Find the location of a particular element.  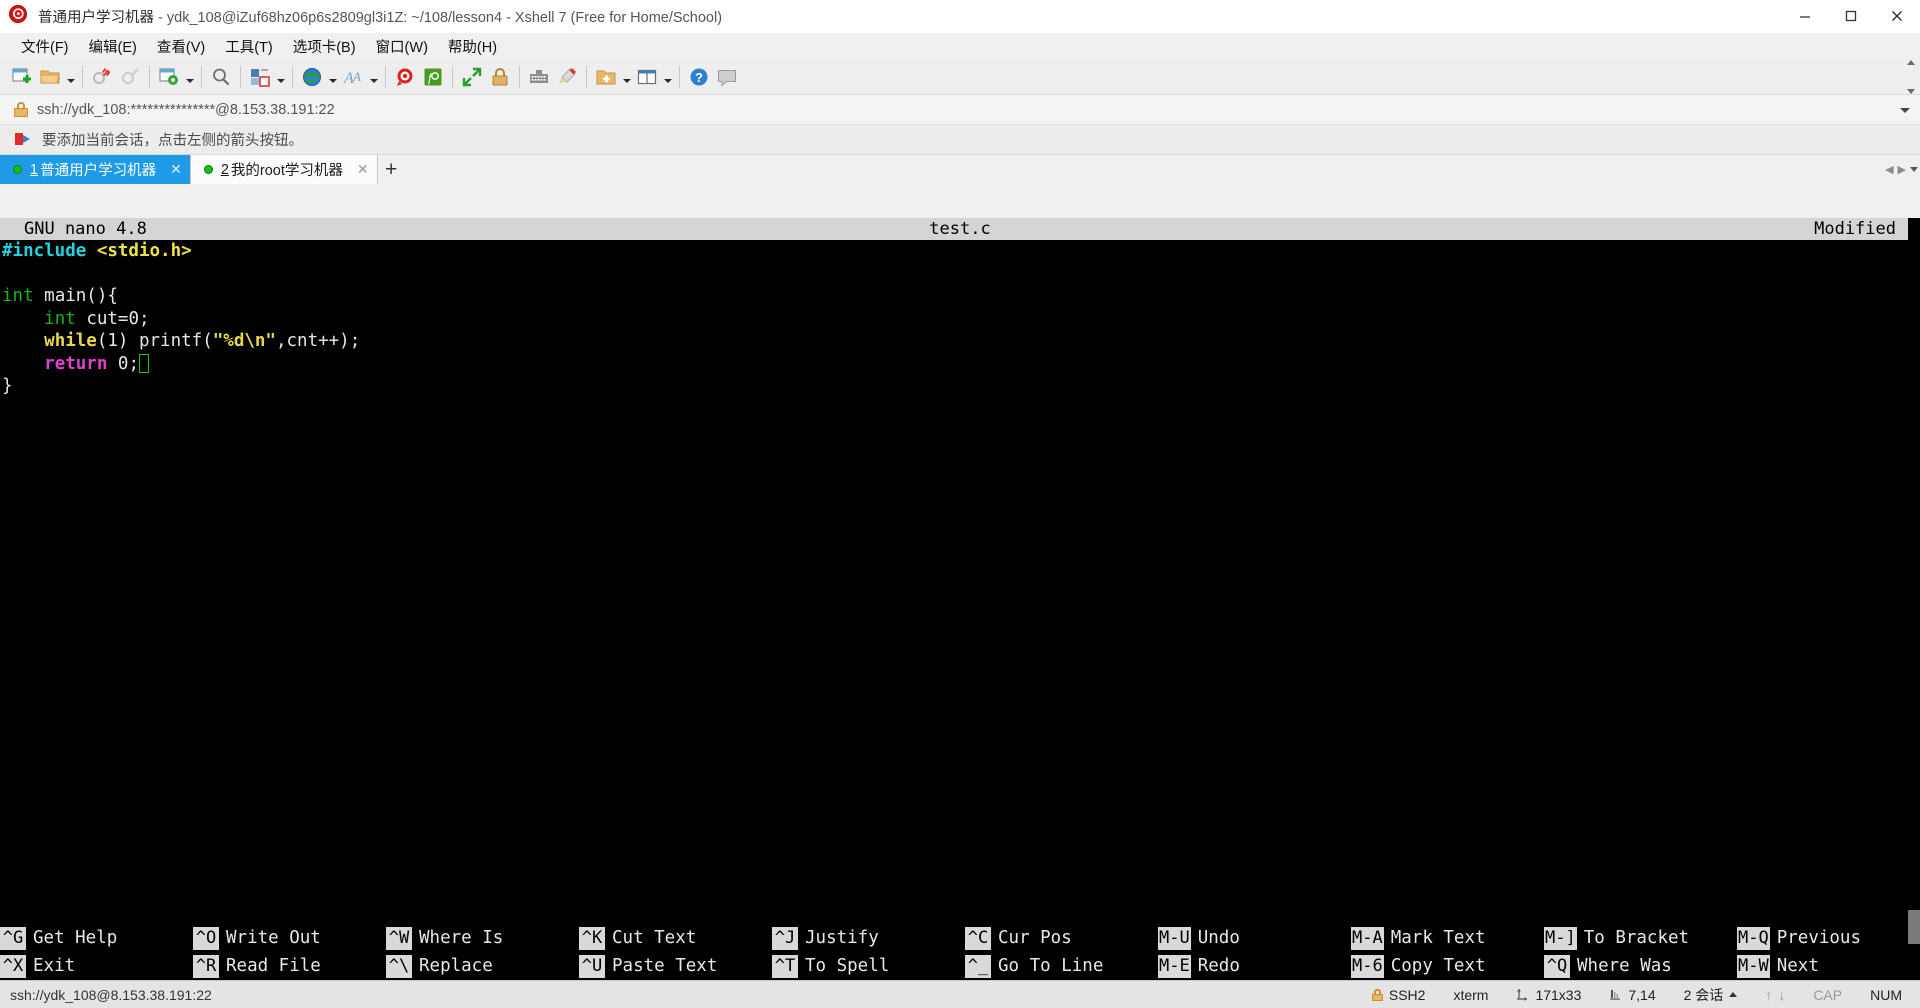

nano-shortcut-key: ^J is located at coordinates (785, 938).